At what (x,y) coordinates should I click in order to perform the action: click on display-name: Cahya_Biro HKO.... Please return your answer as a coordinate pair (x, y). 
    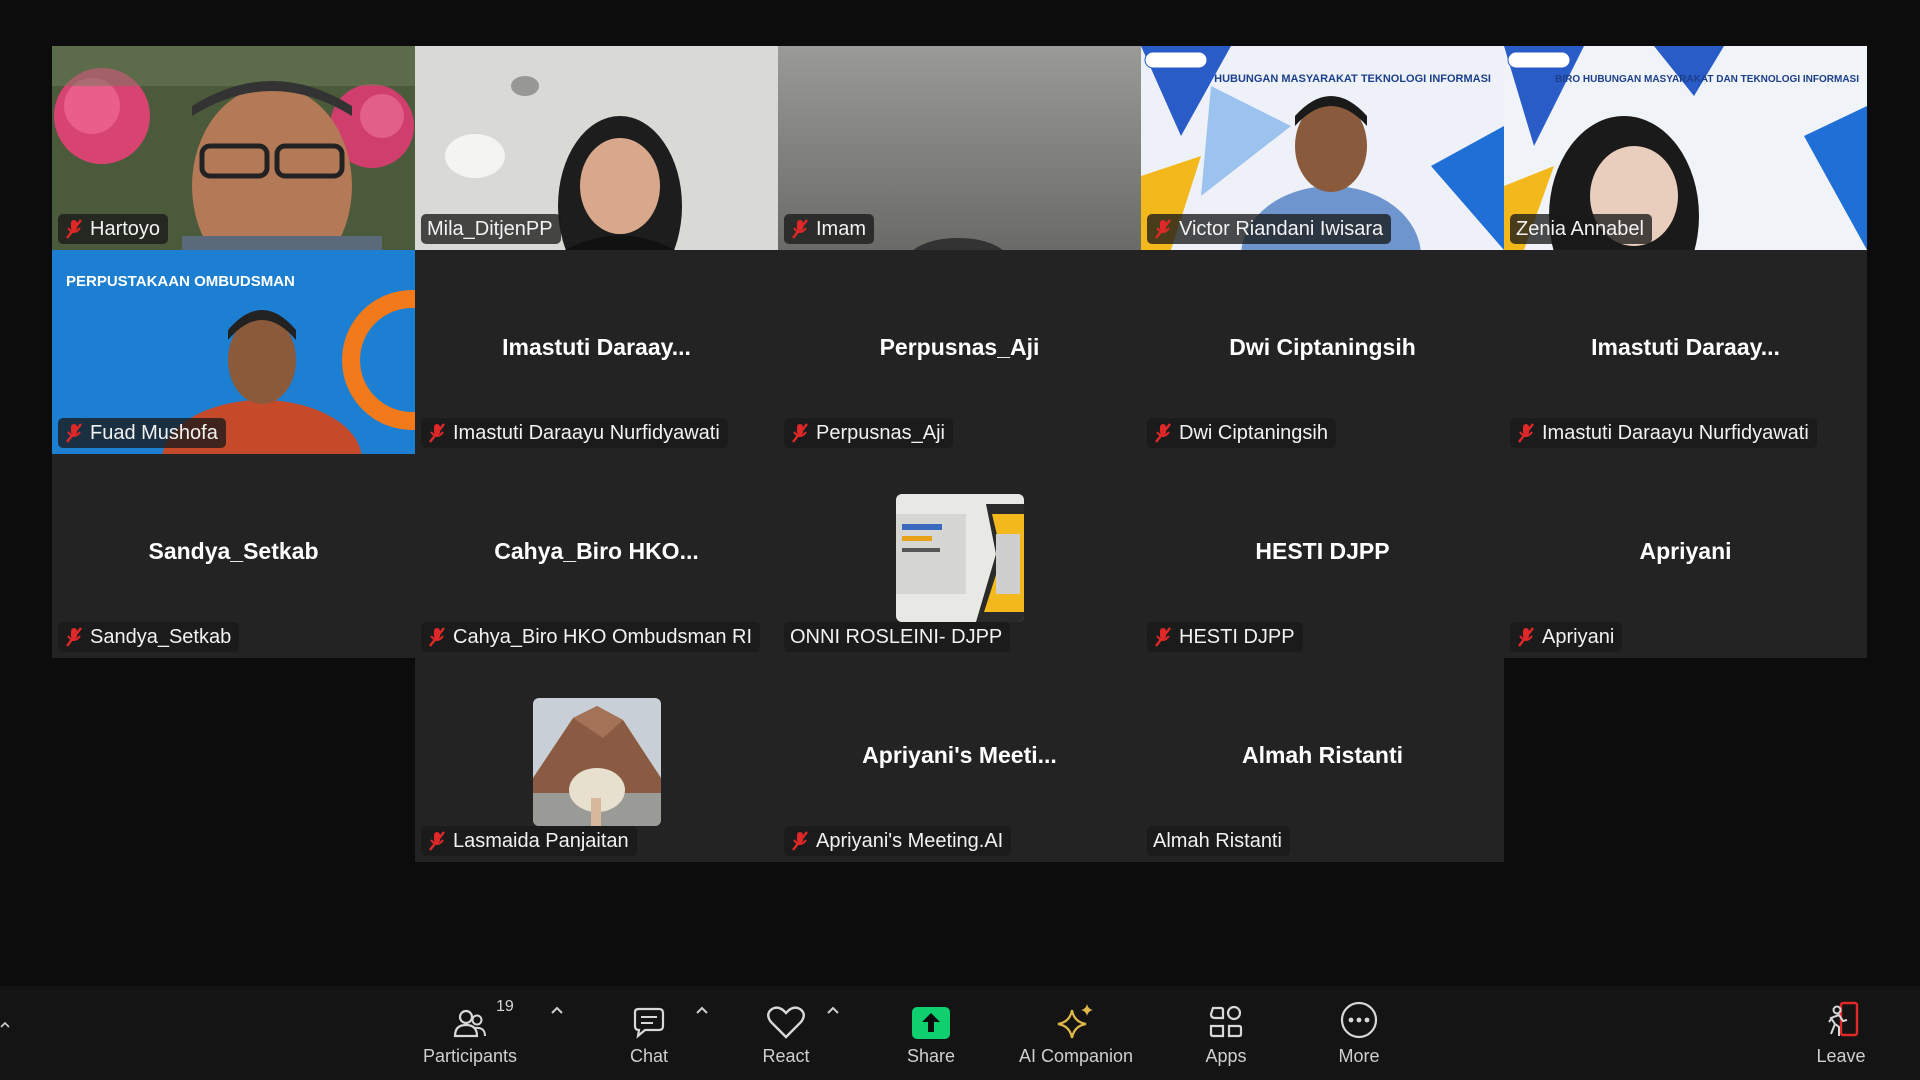
    Looking at the image, I should click on (596, 551).